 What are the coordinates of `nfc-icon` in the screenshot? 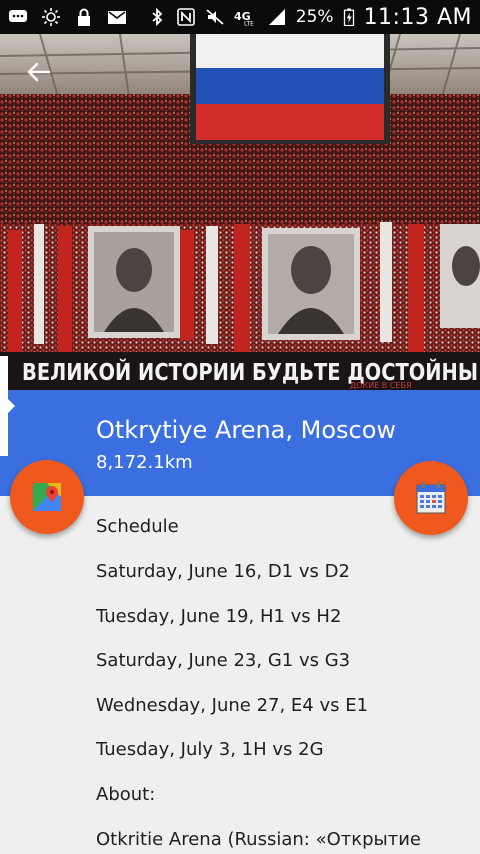 It's located at (186, 17).